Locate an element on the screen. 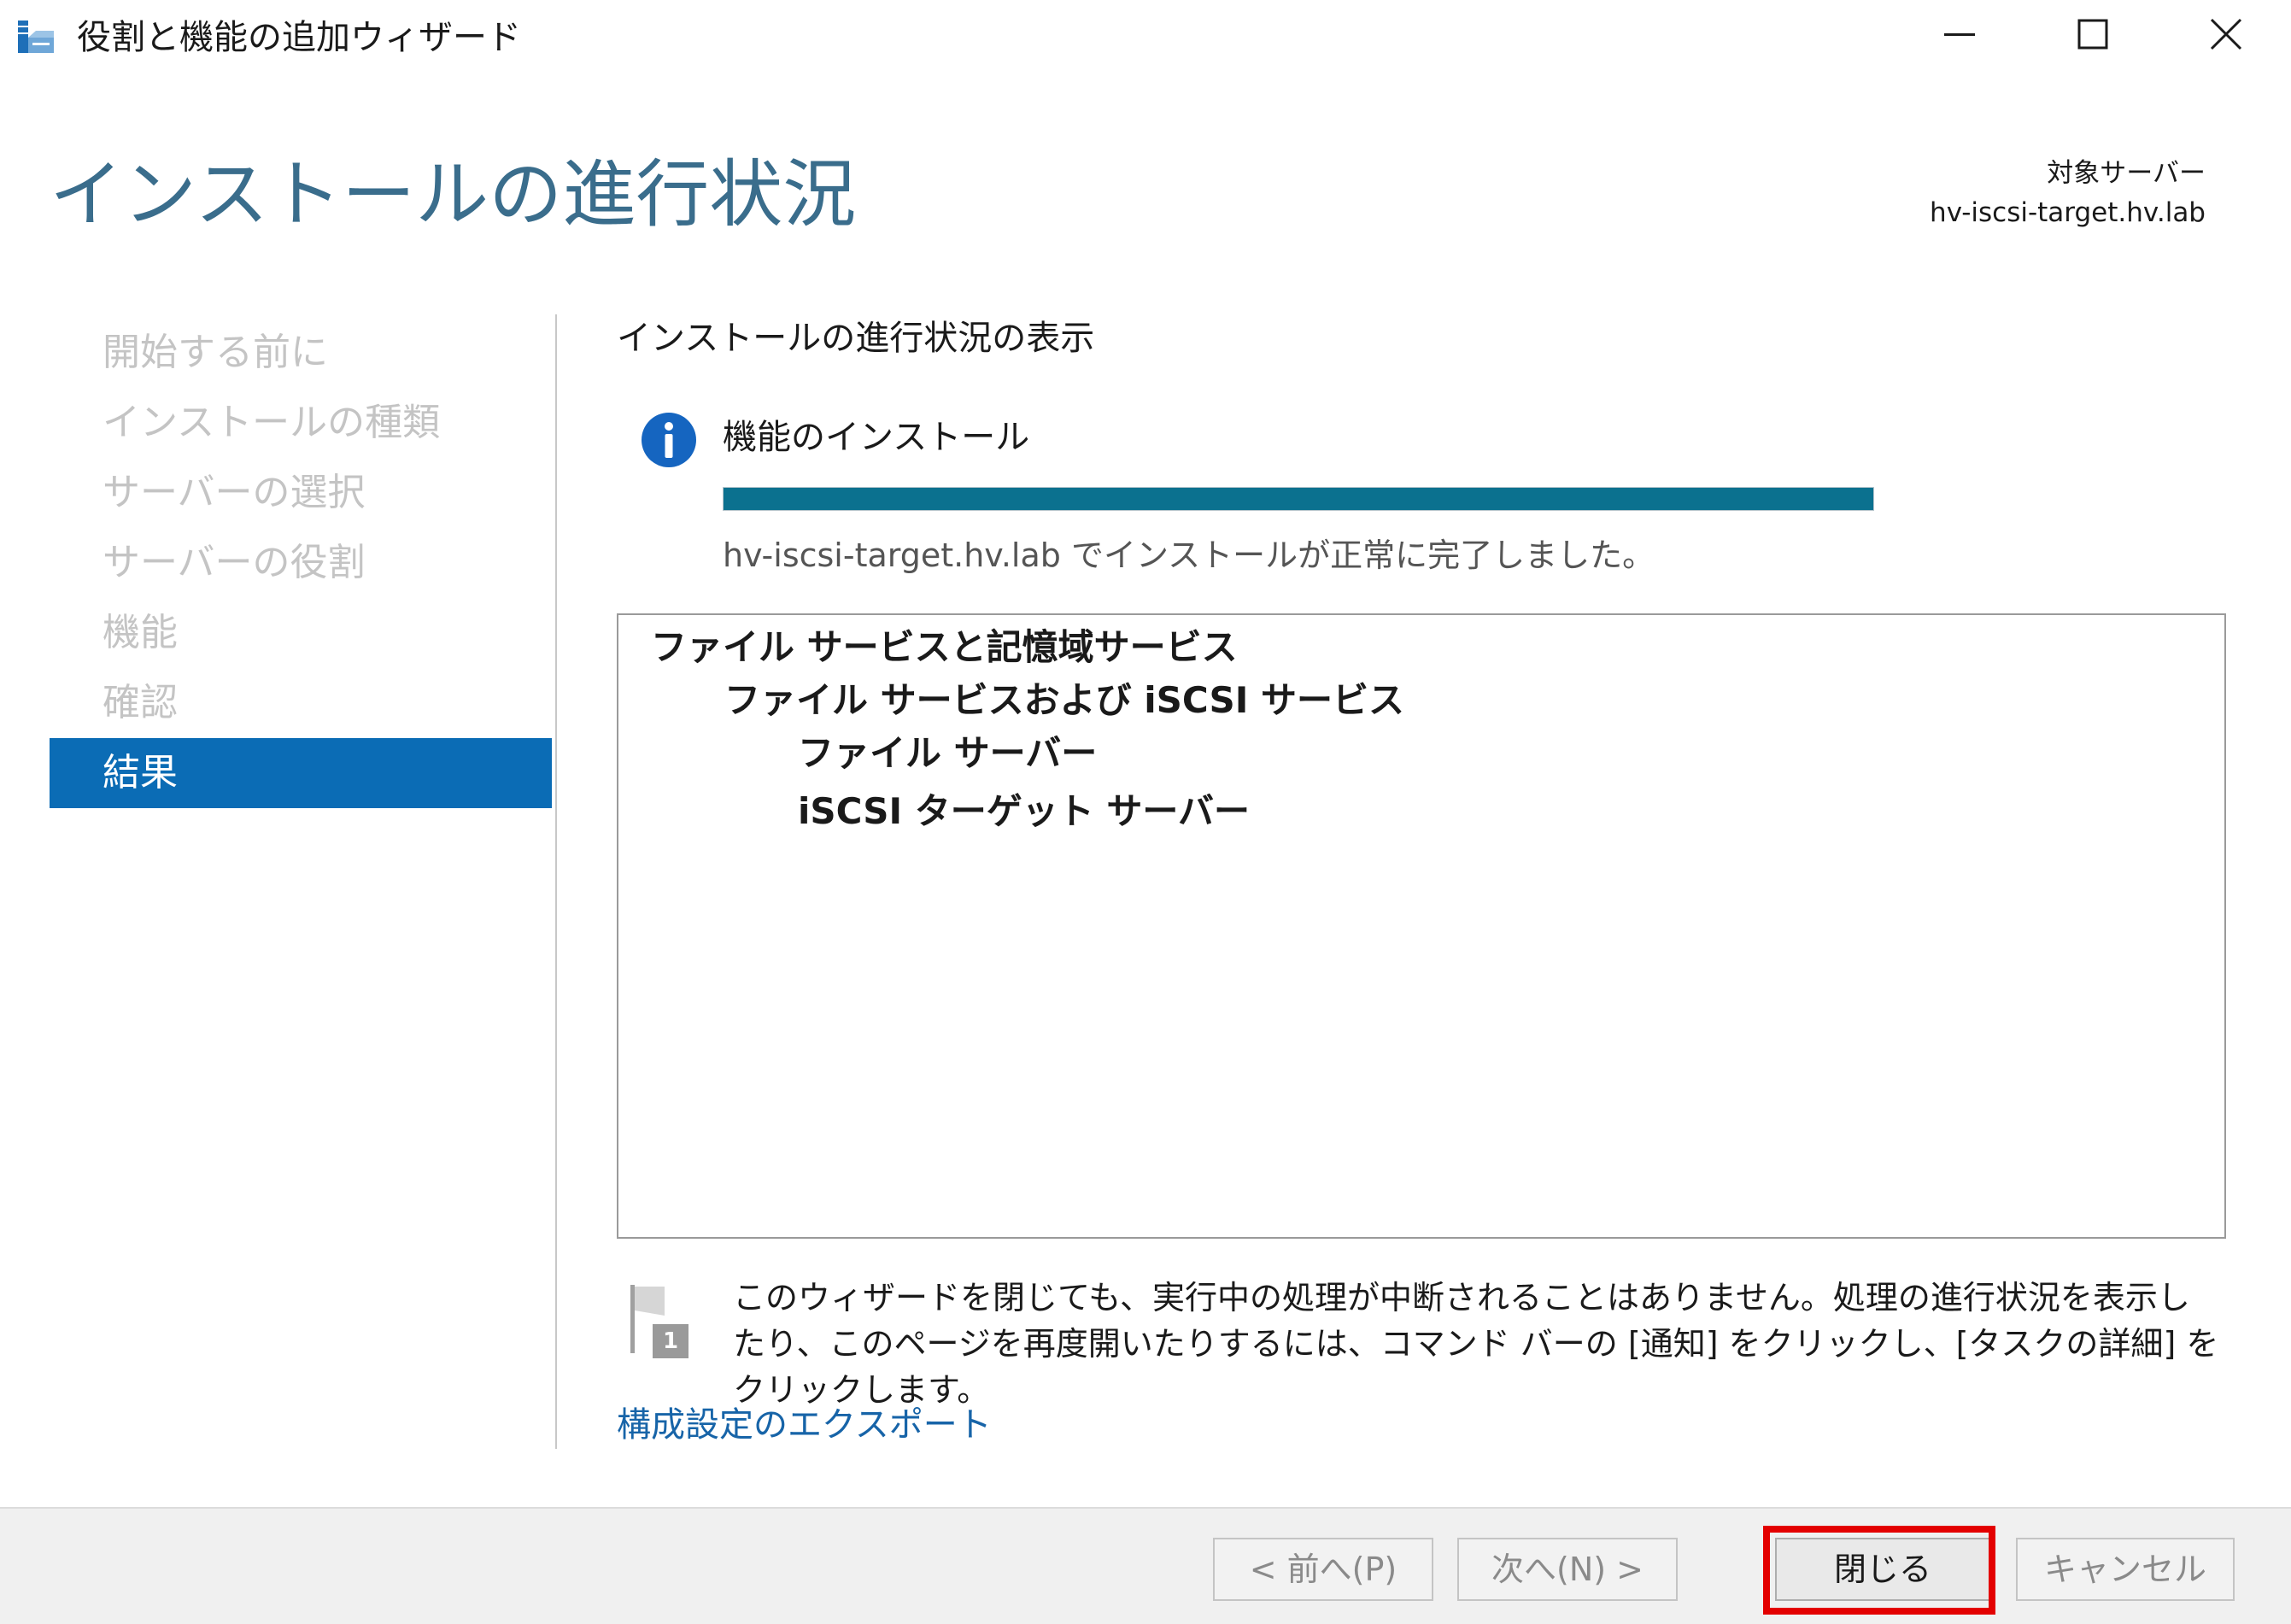 The height and width of the screenshot is (1624, 2291). export-configuration-link: 構成設定のエクスポート is located at coordinates (804, 1425).